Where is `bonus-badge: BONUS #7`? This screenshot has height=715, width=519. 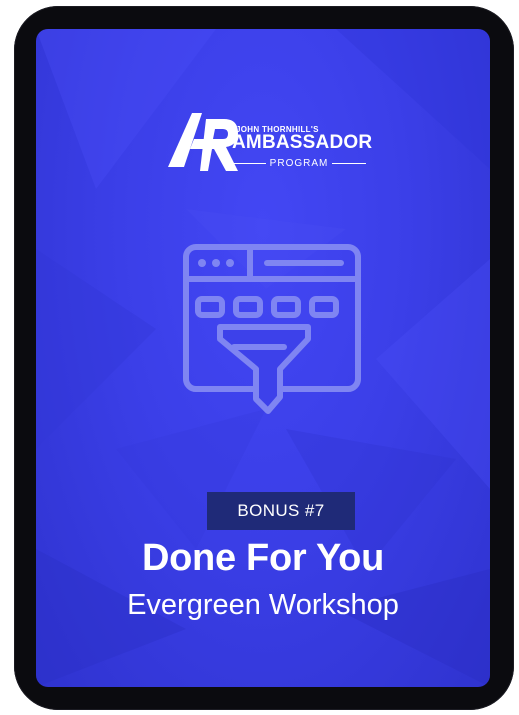 bonus-badge: BONUS #7 is located at coordinates (281, 511).